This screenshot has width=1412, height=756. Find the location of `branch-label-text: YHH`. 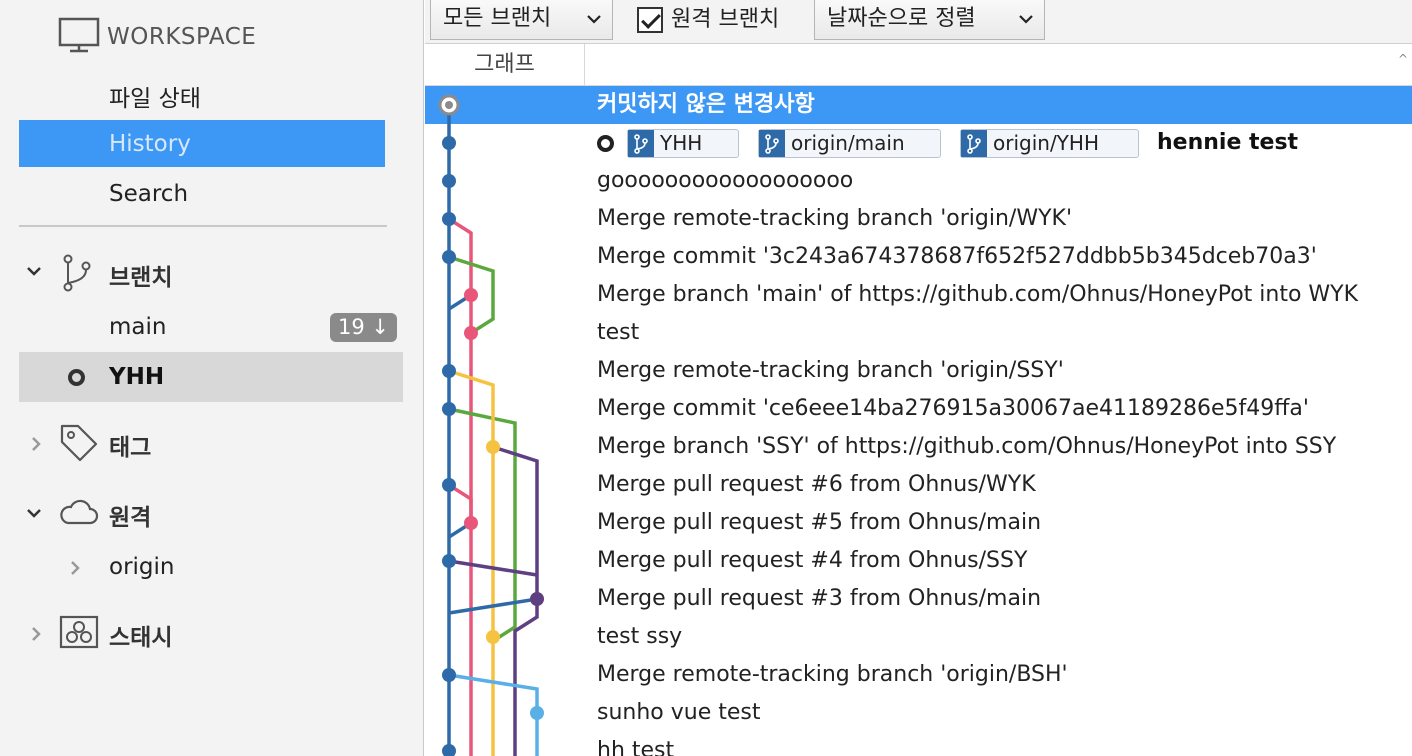

branch-label-text: YHH is located at coordinates (681, 143).